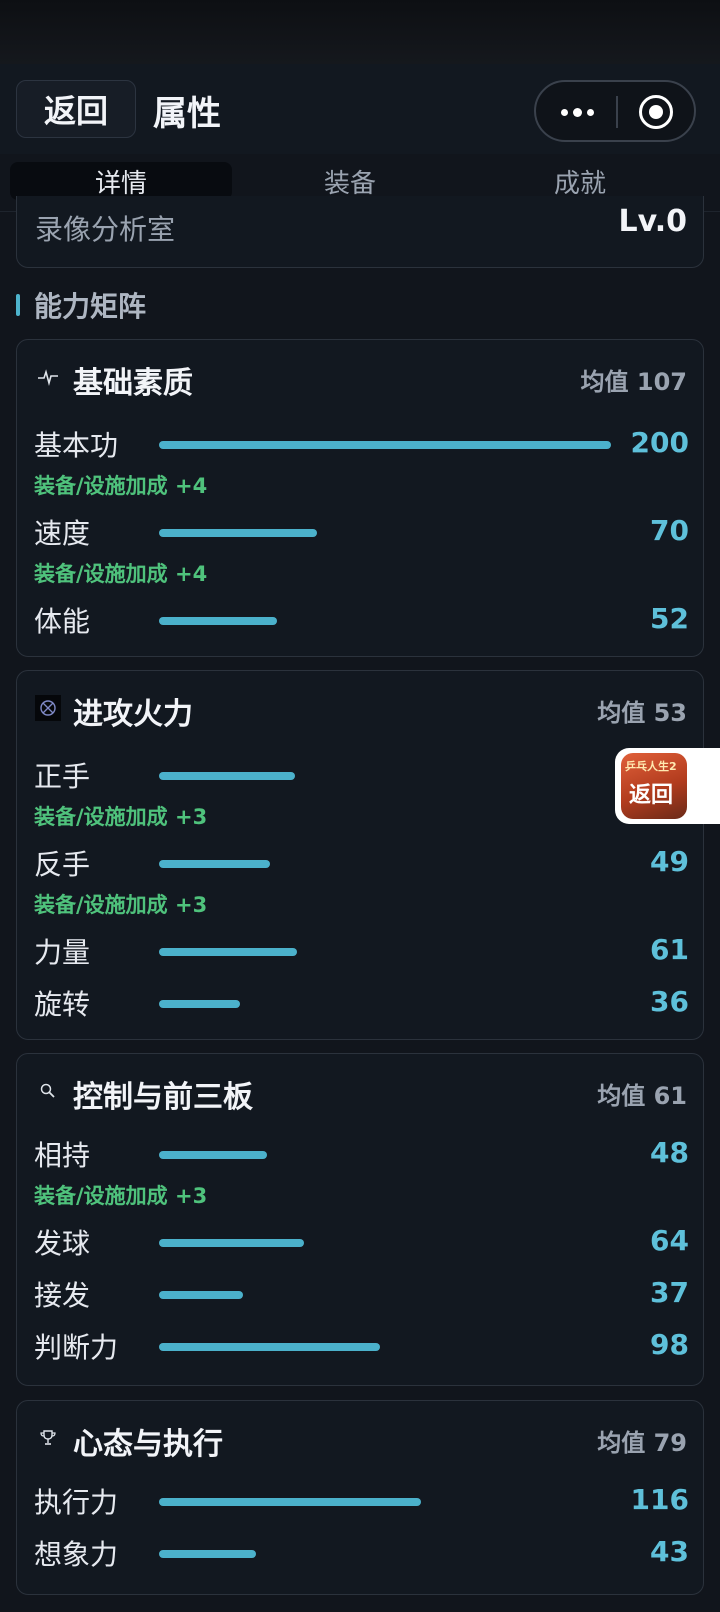  Describe the element at coordinates (361, 1553) in the screenshot. I see `stat-row: 想象力 43` at that location.